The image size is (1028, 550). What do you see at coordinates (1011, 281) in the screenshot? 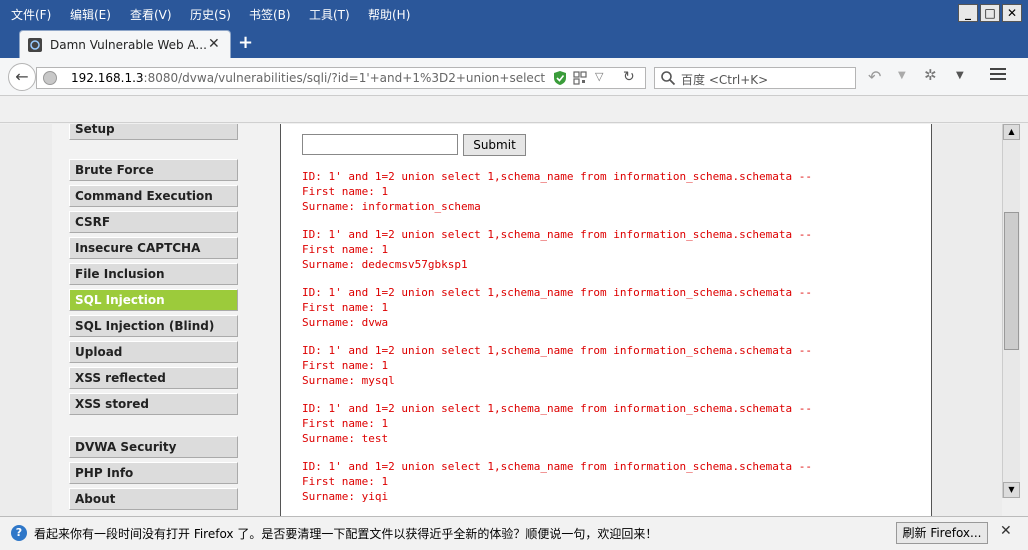
I see `scroll-thumb` at bounding box center [1011, 281].